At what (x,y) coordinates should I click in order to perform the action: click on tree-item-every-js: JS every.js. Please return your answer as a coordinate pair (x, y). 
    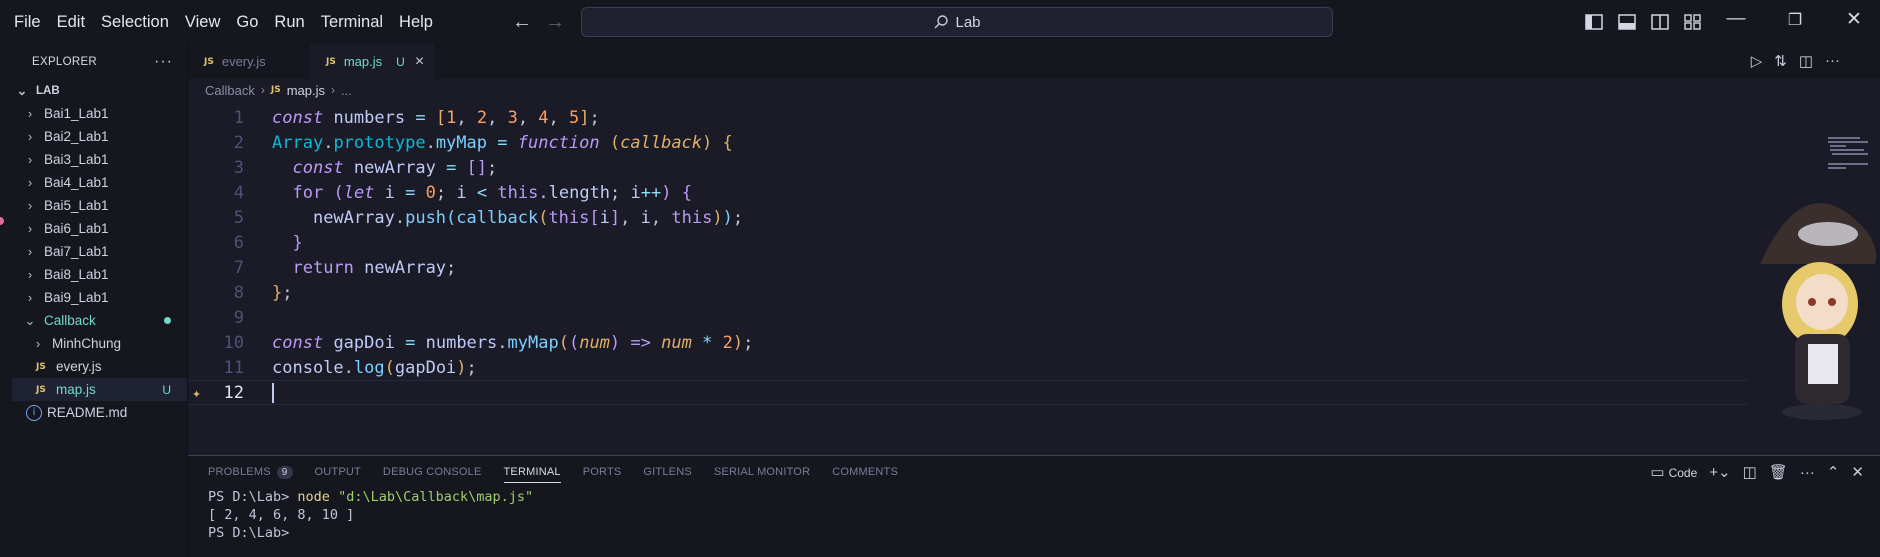
    Looking at the image, I should click on (99, 366).